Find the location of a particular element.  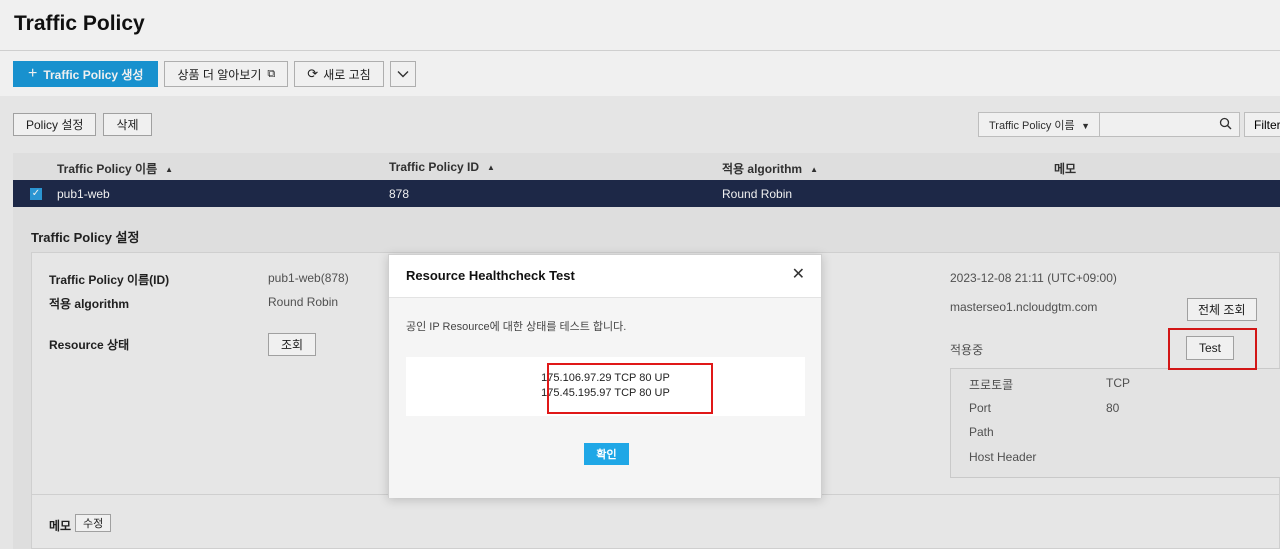

modal-title: Resource Healthcheck Test is located at coordinates (490, 275).